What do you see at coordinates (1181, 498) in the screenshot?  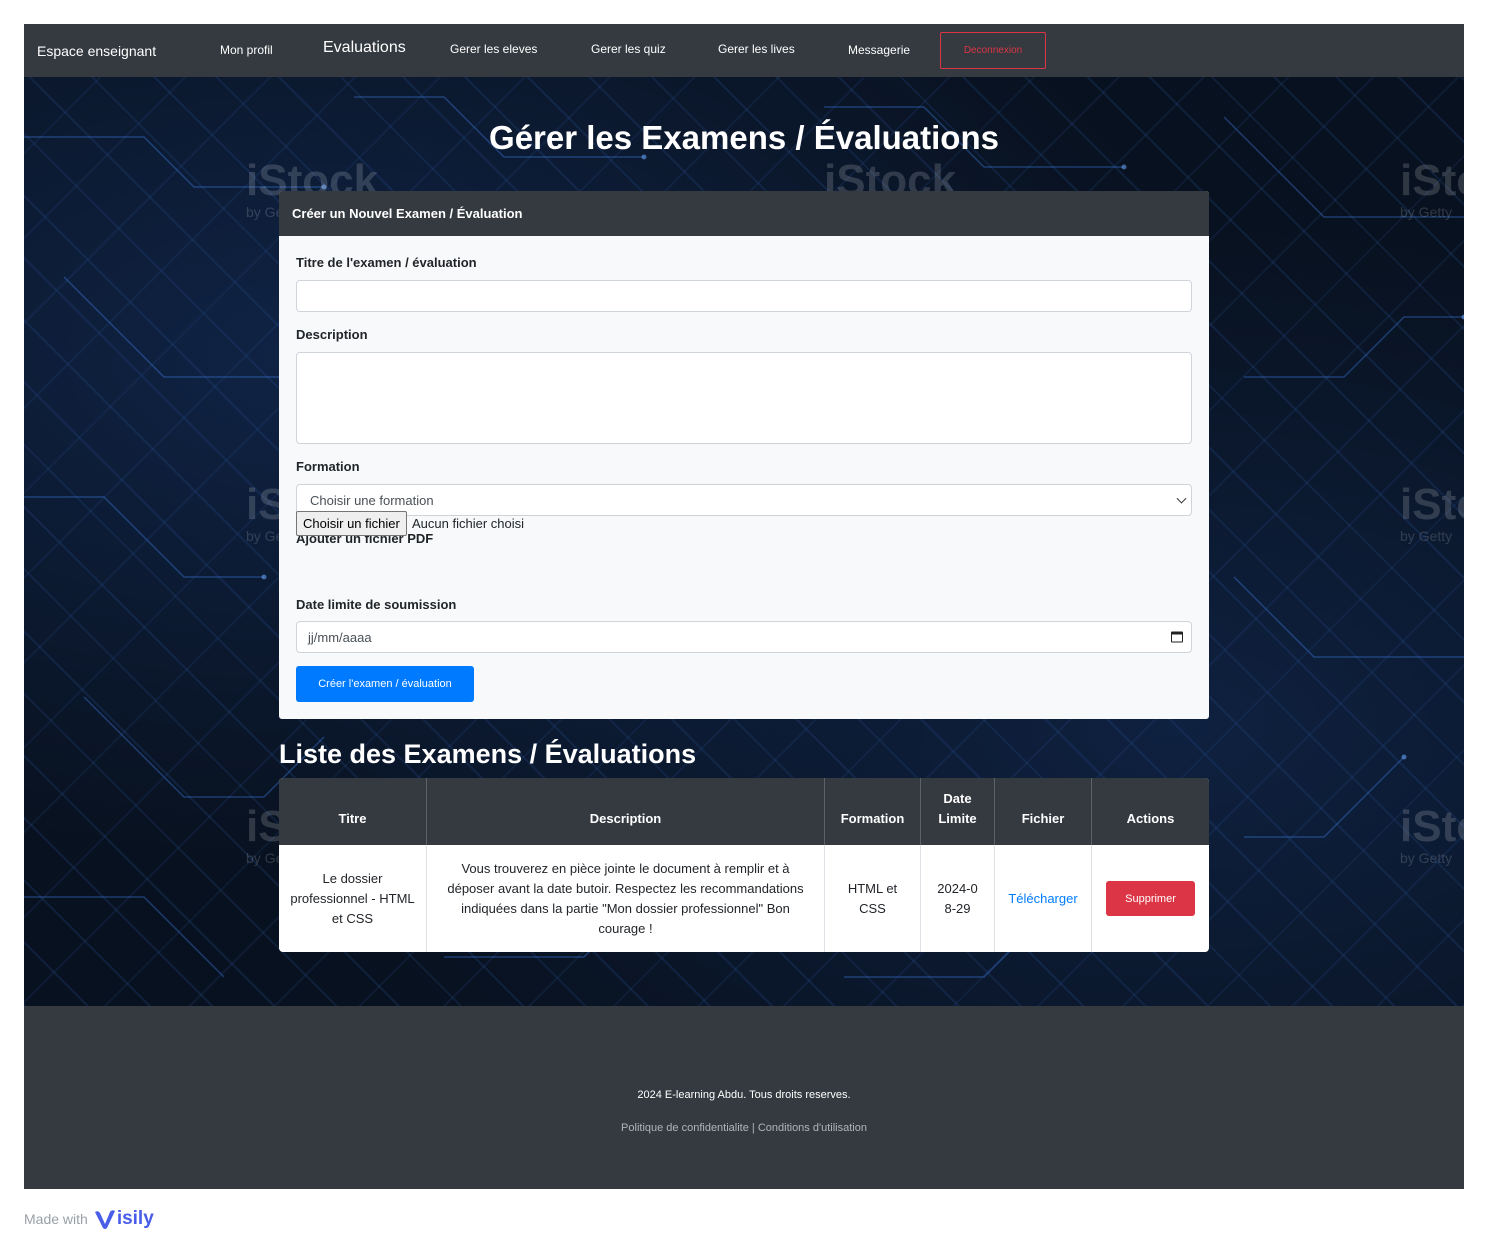 I see `chevron-down-icon` at bounding box center [1181, 498].